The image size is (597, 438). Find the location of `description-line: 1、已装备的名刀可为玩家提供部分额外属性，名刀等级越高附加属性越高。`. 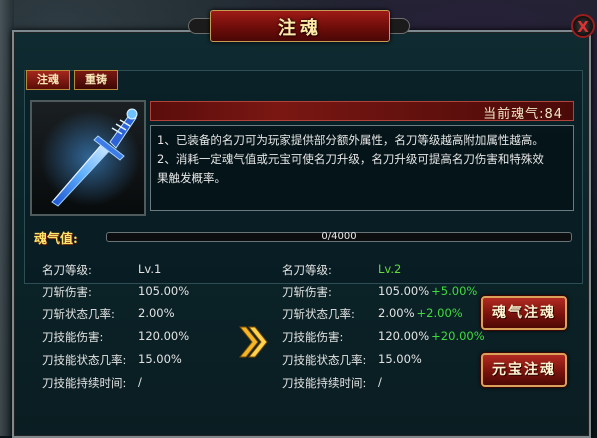

description-line: 1、已装备的名刀可为玩家提供部分额外属性，名刀等级越高附加属性越高。 is located at coordinates (350, 140).